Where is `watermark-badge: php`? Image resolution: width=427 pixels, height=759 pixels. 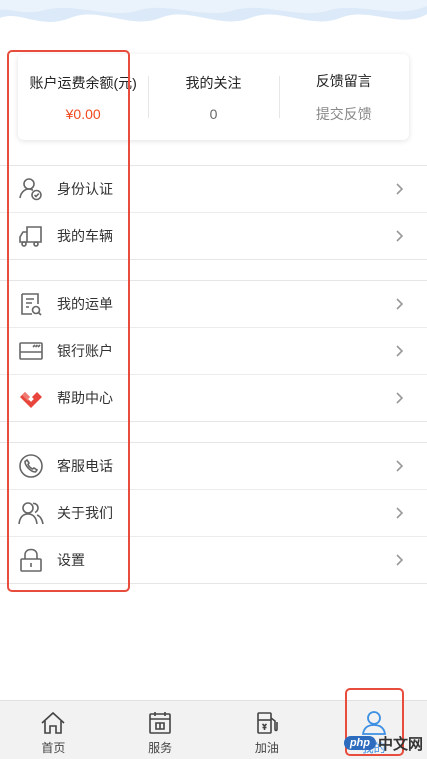 watermark-badge: php is located at coordinates (359, 743).